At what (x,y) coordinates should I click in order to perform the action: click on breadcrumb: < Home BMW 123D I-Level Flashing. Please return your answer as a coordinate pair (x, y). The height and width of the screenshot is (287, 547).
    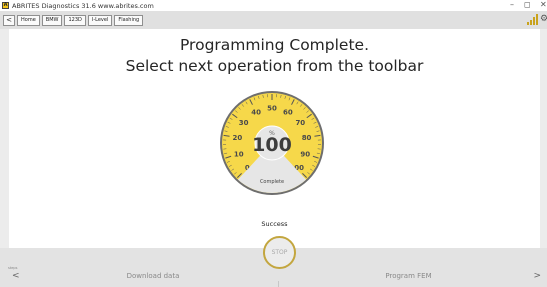
    Looking at the image, I should click on (273, 20).